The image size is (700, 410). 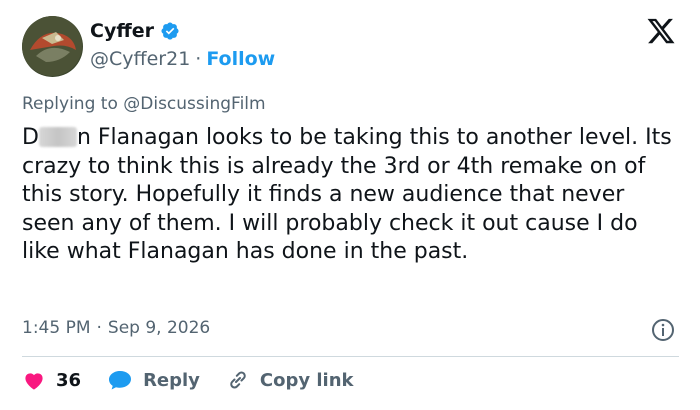 What do you see at coordinates (201, 380) in the screenshot?
I see `action-bar: 36 Reply Copy link` at bounding box center [201, 380].